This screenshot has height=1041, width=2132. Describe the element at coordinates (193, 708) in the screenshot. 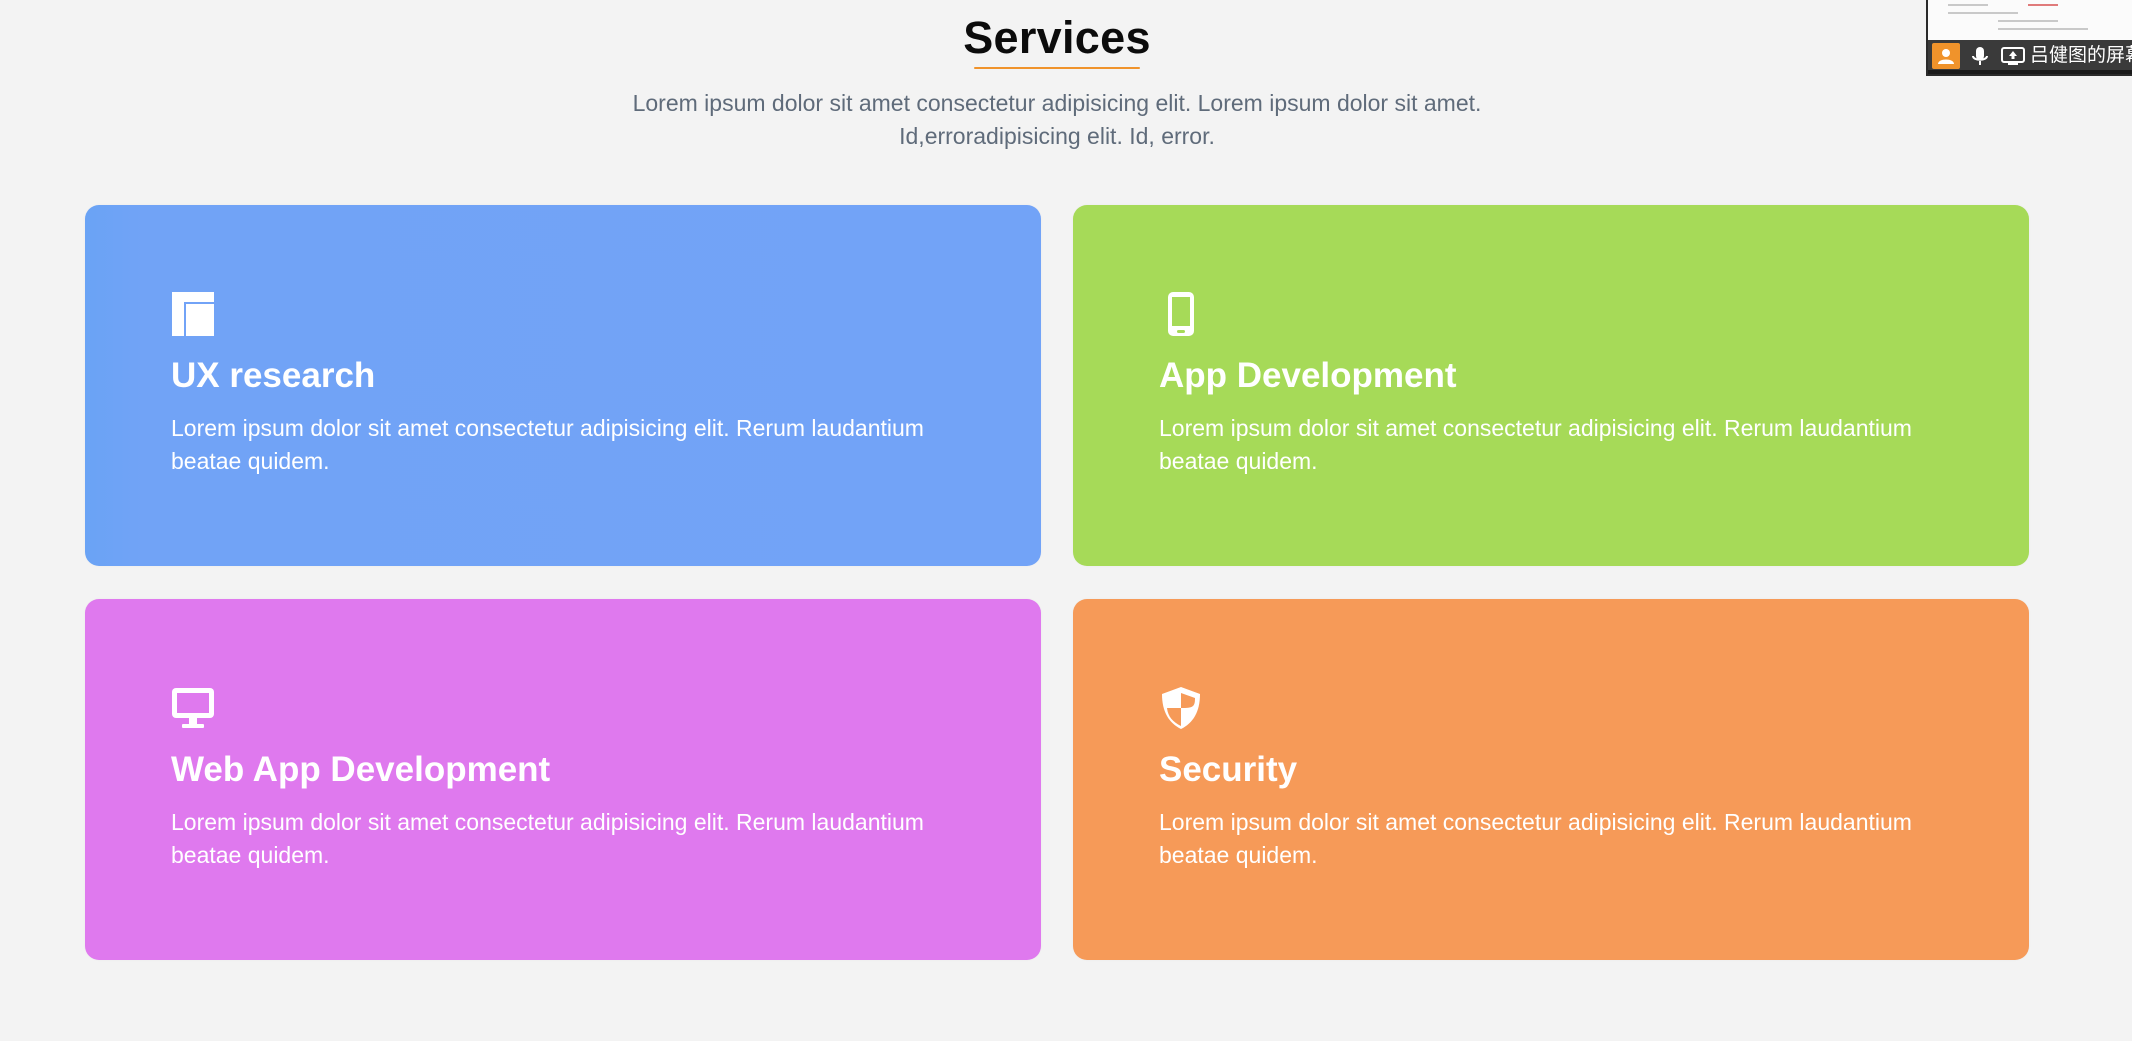

I see `desktop-monitor-icon` at that location.